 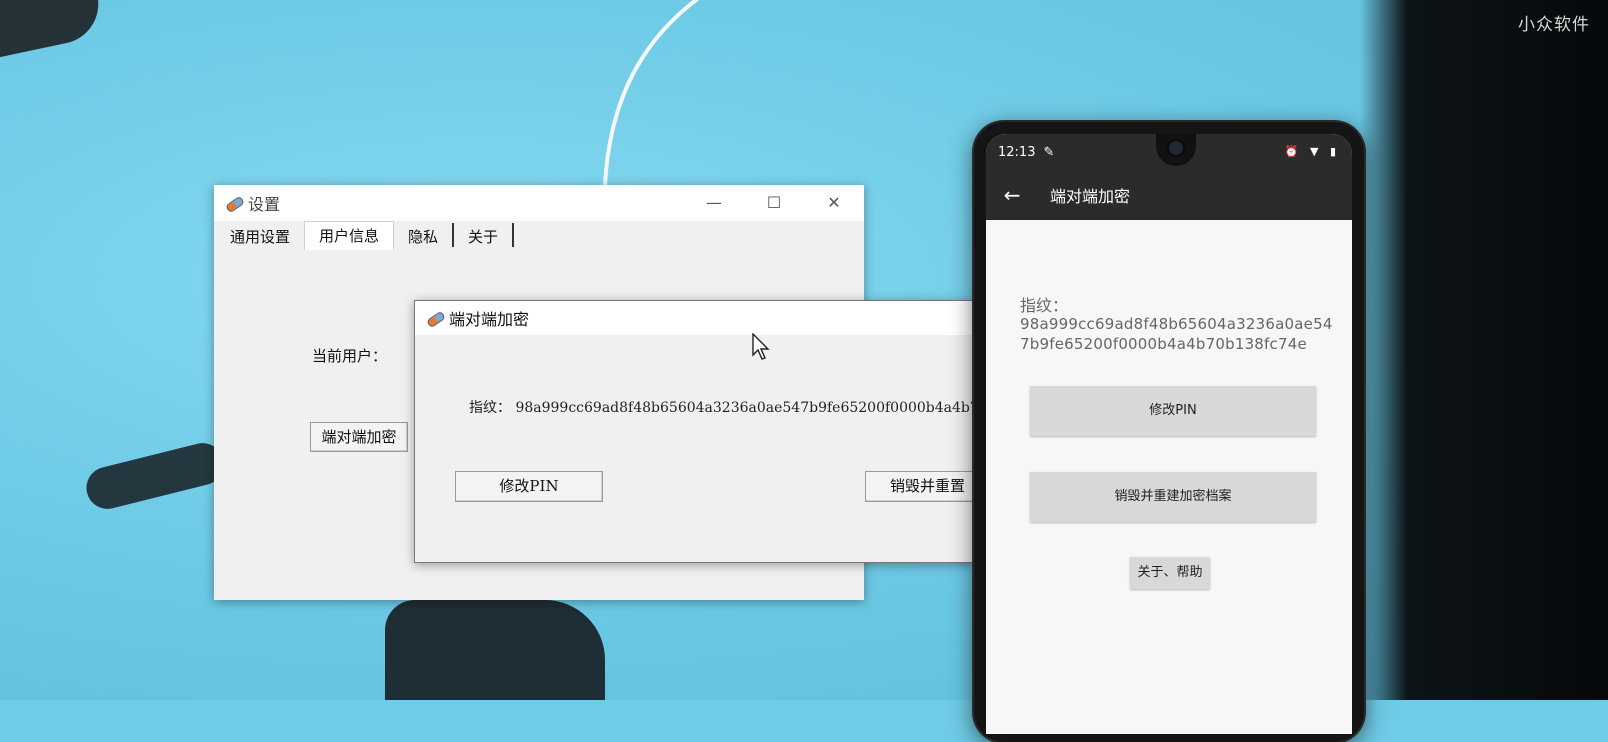 I want to click on app-bar: ← 端对端加密, so click(x=1169, y=195).